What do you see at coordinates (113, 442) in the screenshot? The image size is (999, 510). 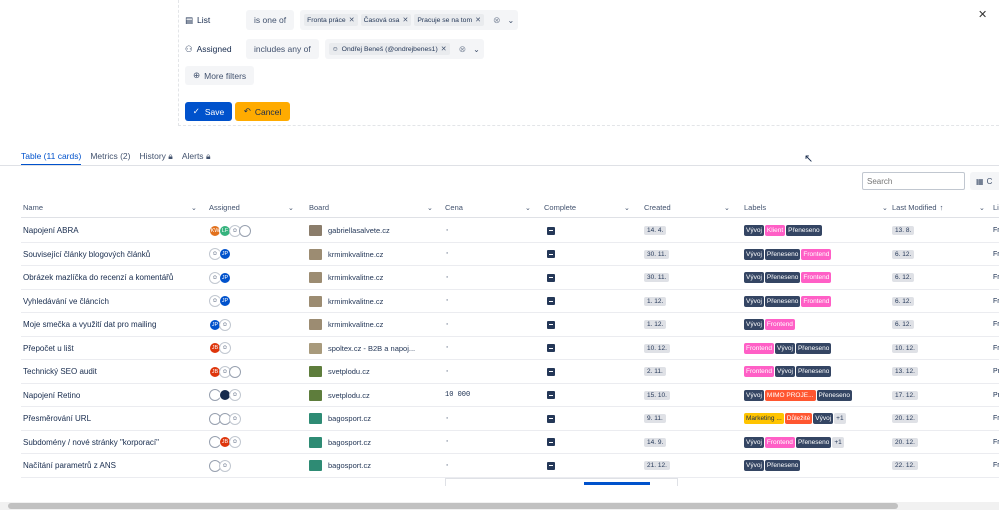 I see `card-name: Subdomény / nové stránky "korporací"` at bounding box center [113, 442].